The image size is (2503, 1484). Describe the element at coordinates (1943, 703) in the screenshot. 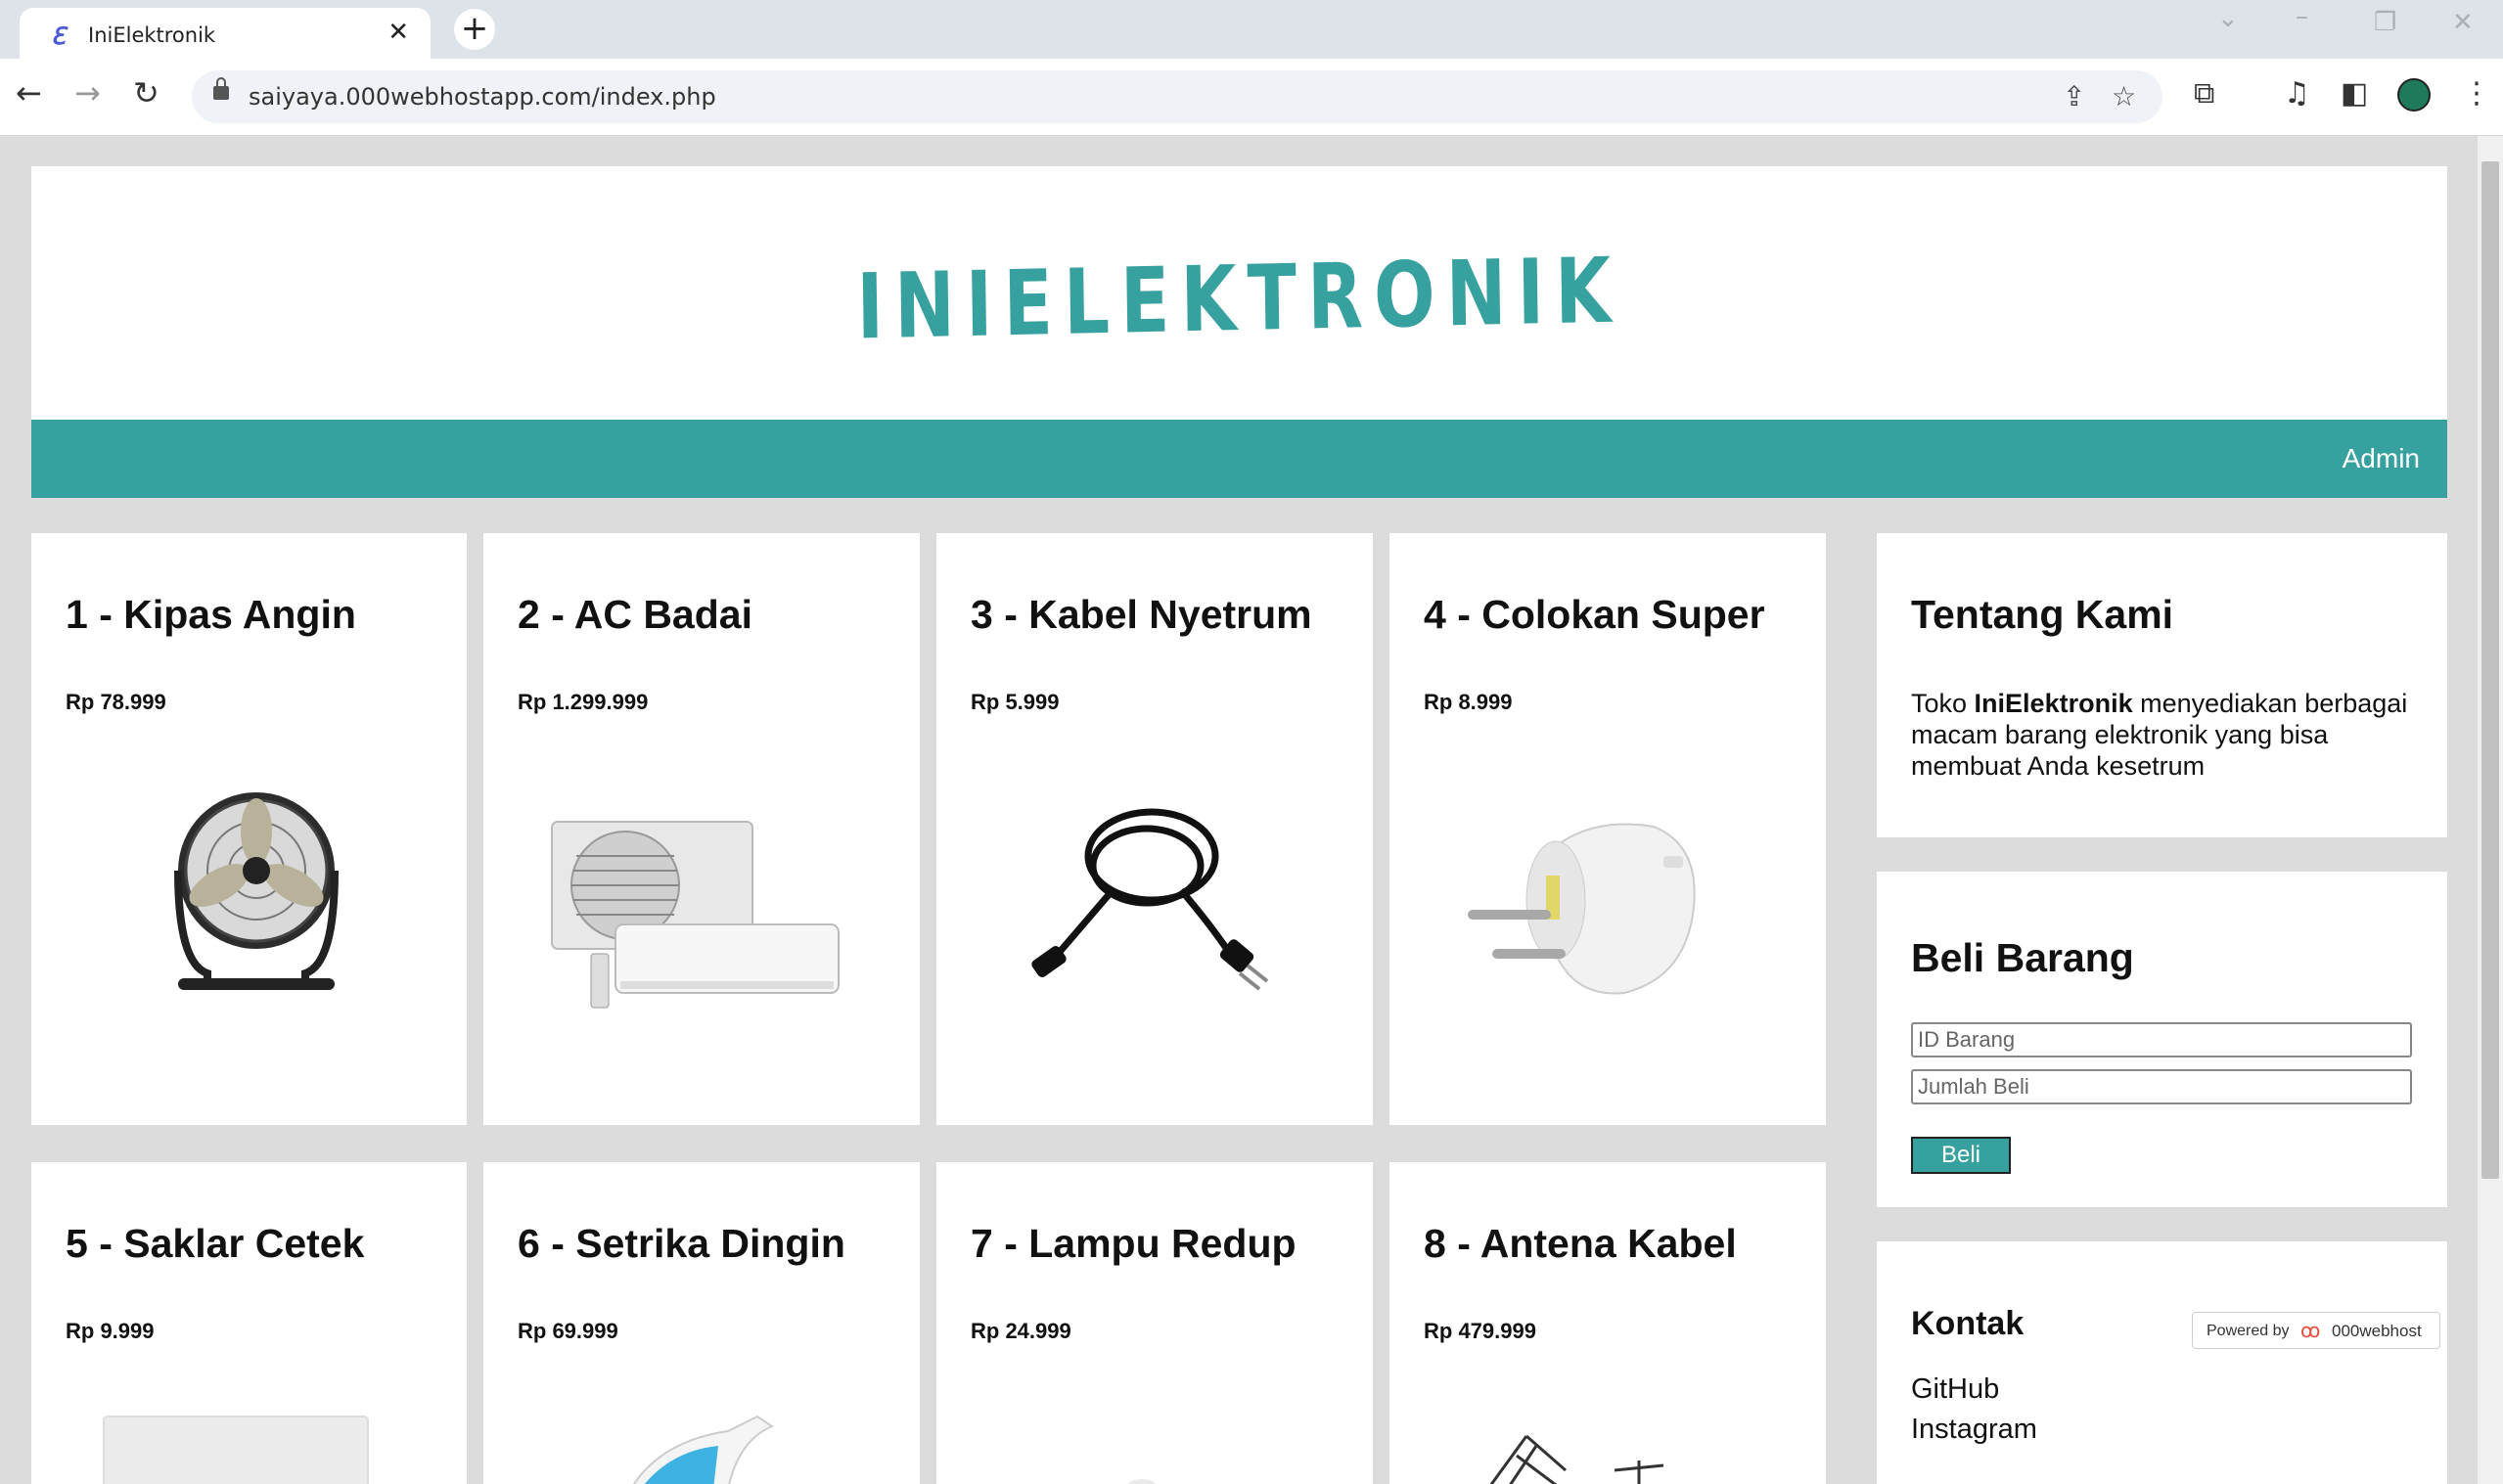

I see `about-text-start: Toko` at that location.